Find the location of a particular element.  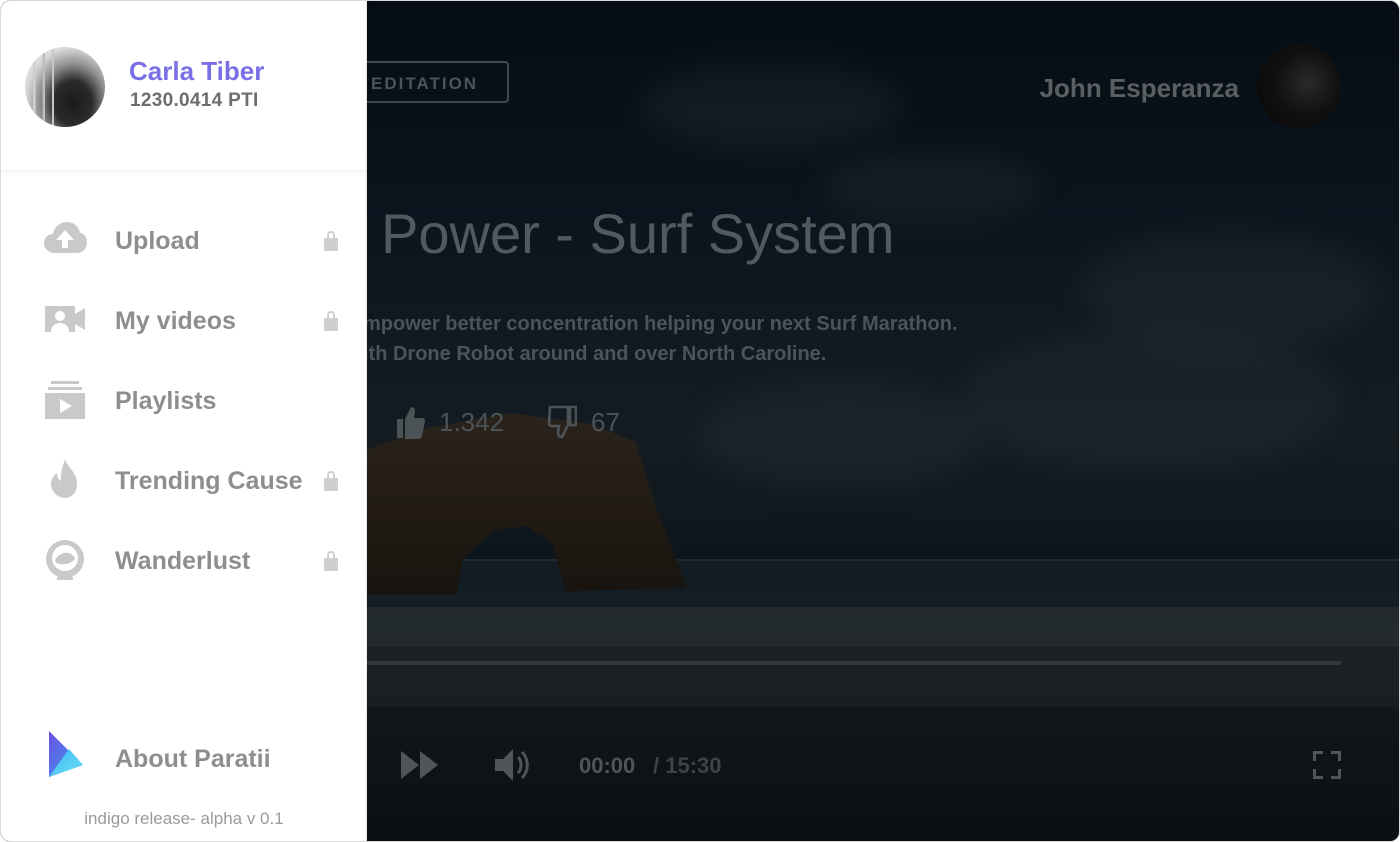

flame-icon is located at coordinates (65, 479).